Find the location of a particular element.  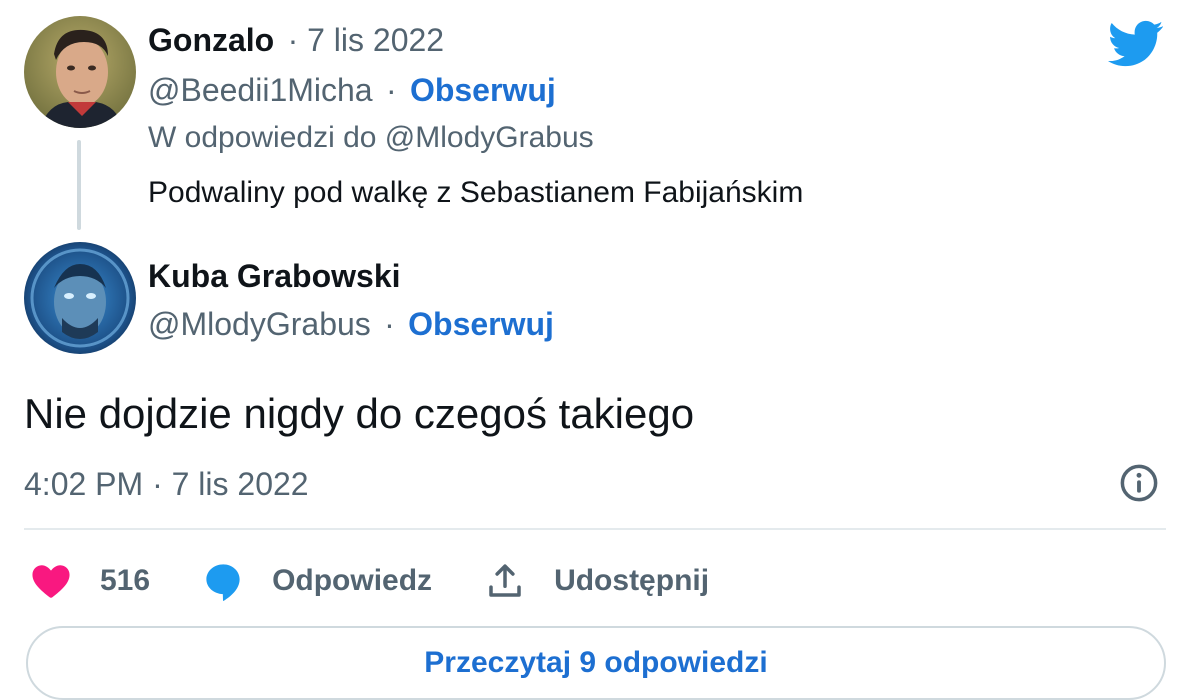

reply-label: Odpowiedz is located at coordinates (352, 580).